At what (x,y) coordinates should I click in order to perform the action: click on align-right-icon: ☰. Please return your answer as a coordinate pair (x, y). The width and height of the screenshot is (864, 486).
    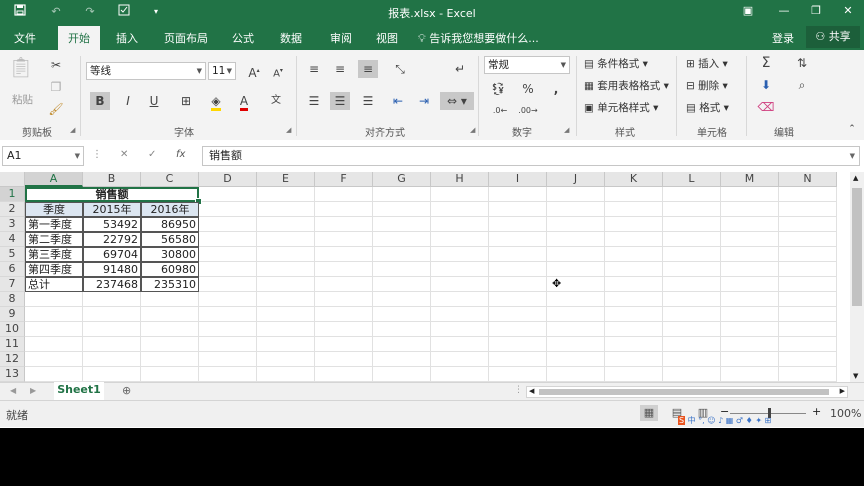
    Looking at the image, I should click on (368, 101).